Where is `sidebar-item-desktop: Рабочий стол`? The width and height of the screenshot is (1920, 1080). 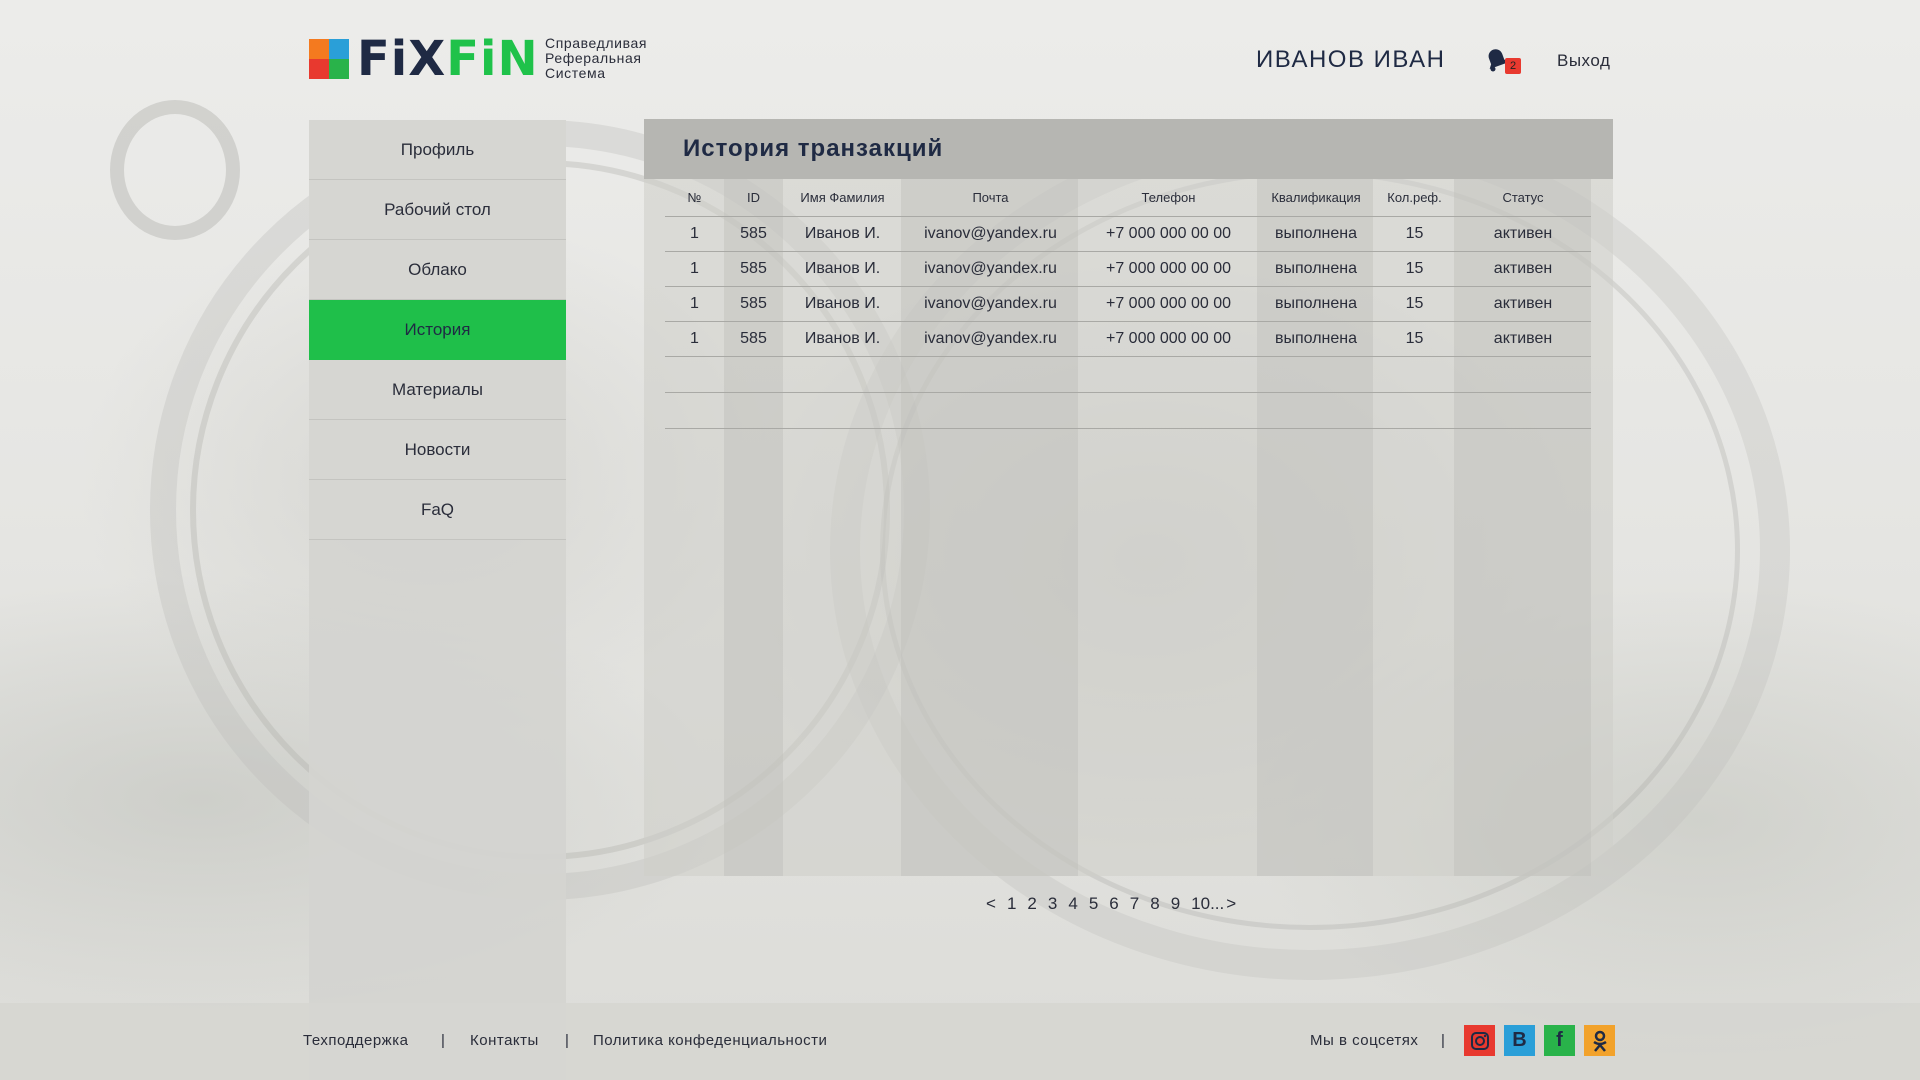
sidebar-item-desktop: Рабочий стол is located at coordinates (437, 210).